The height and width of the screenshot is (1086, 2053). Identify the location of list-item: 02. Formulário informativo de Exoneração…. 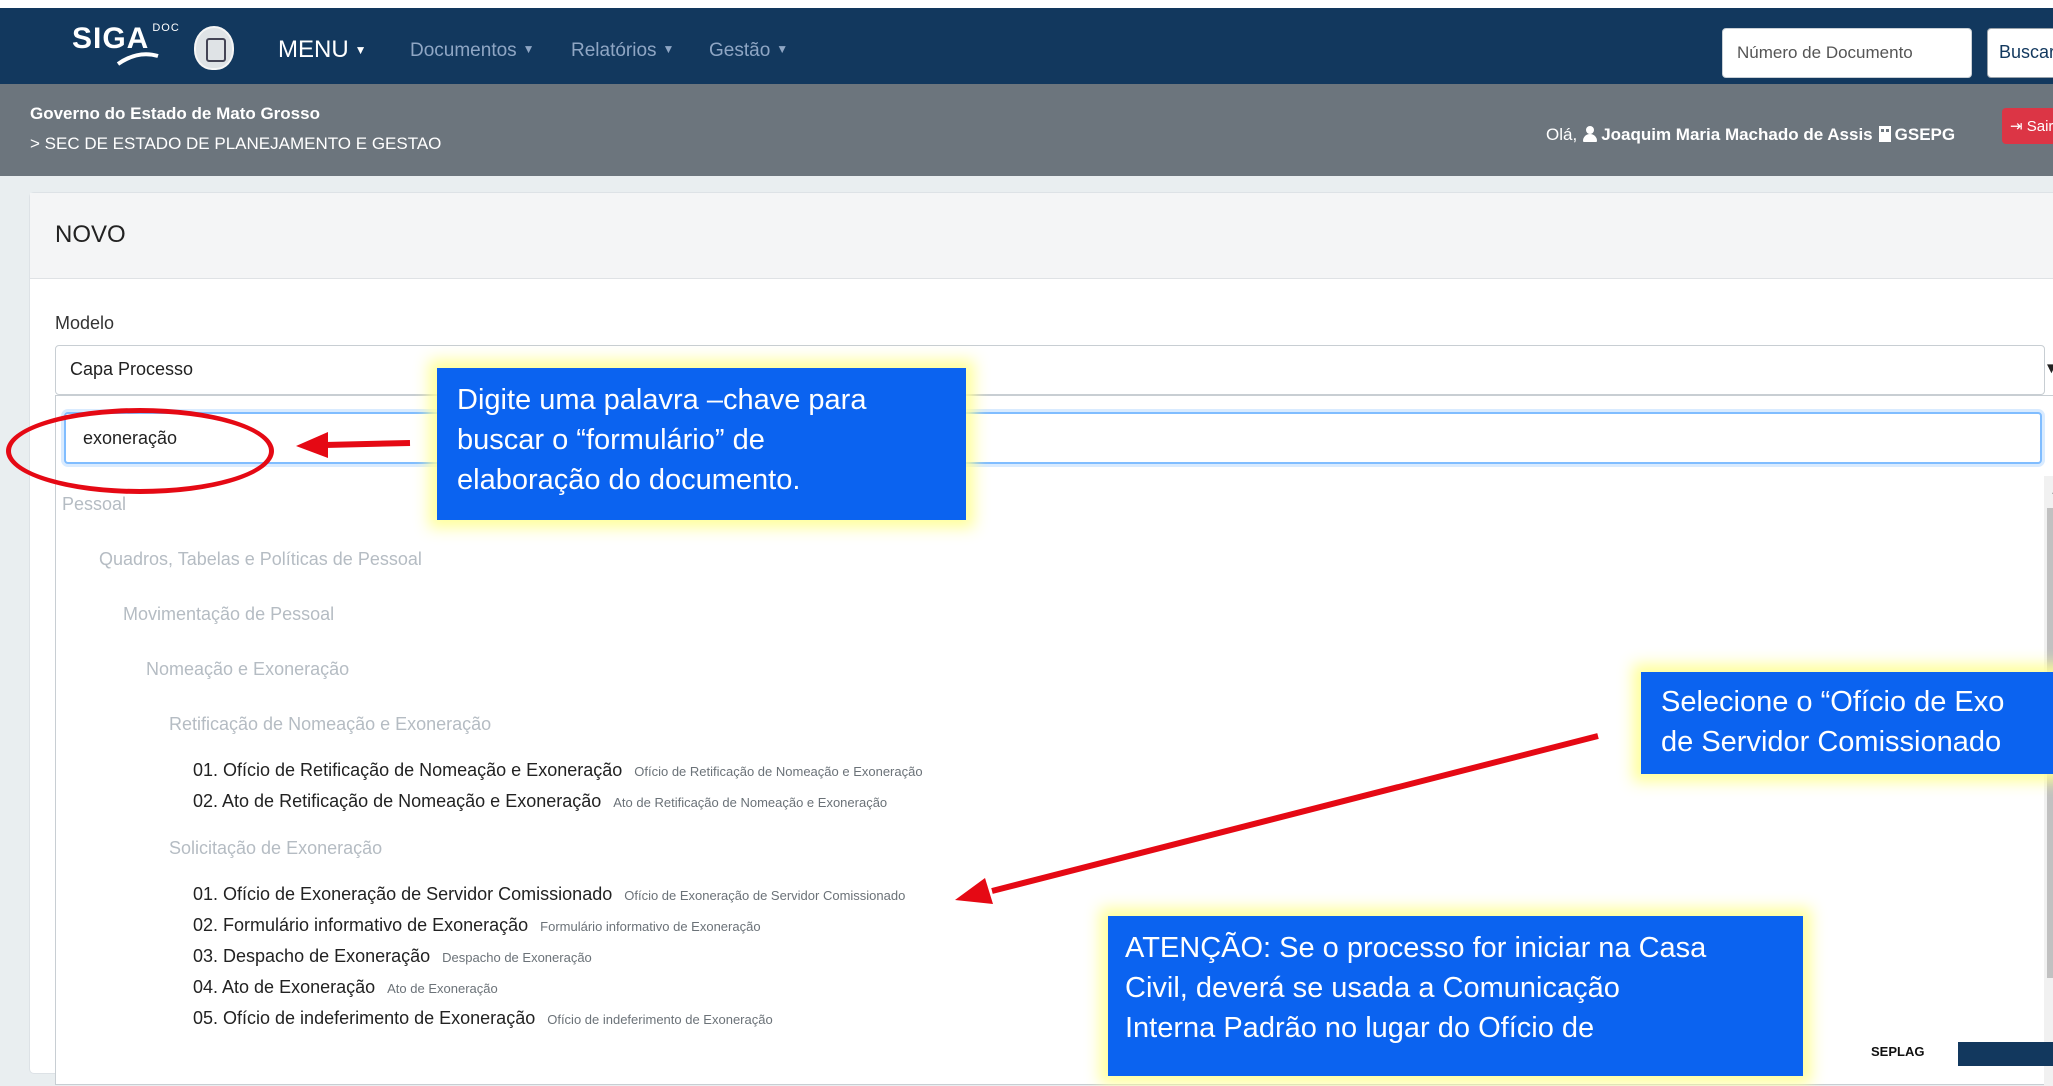
(477, 925).